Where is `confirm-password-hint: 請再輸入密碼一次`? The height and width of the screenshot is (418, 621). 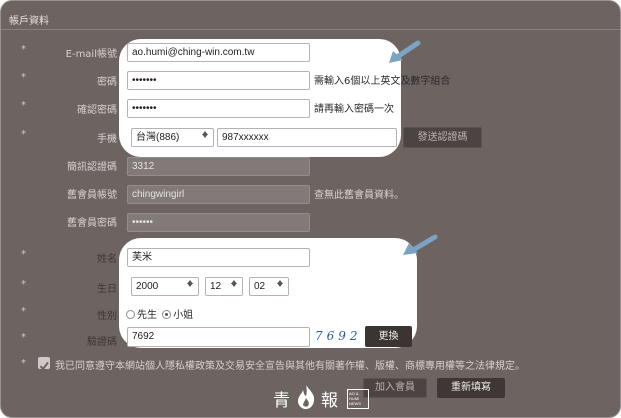 confirm-password-hint: 請再輸入密碼一次 is located at coordinates (354, 109).